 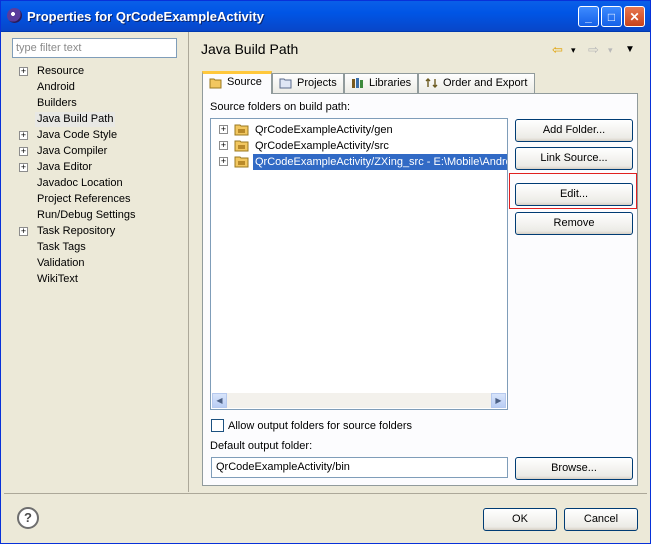 I want to click on linked-folder-icon, so click(x=241, y=162).